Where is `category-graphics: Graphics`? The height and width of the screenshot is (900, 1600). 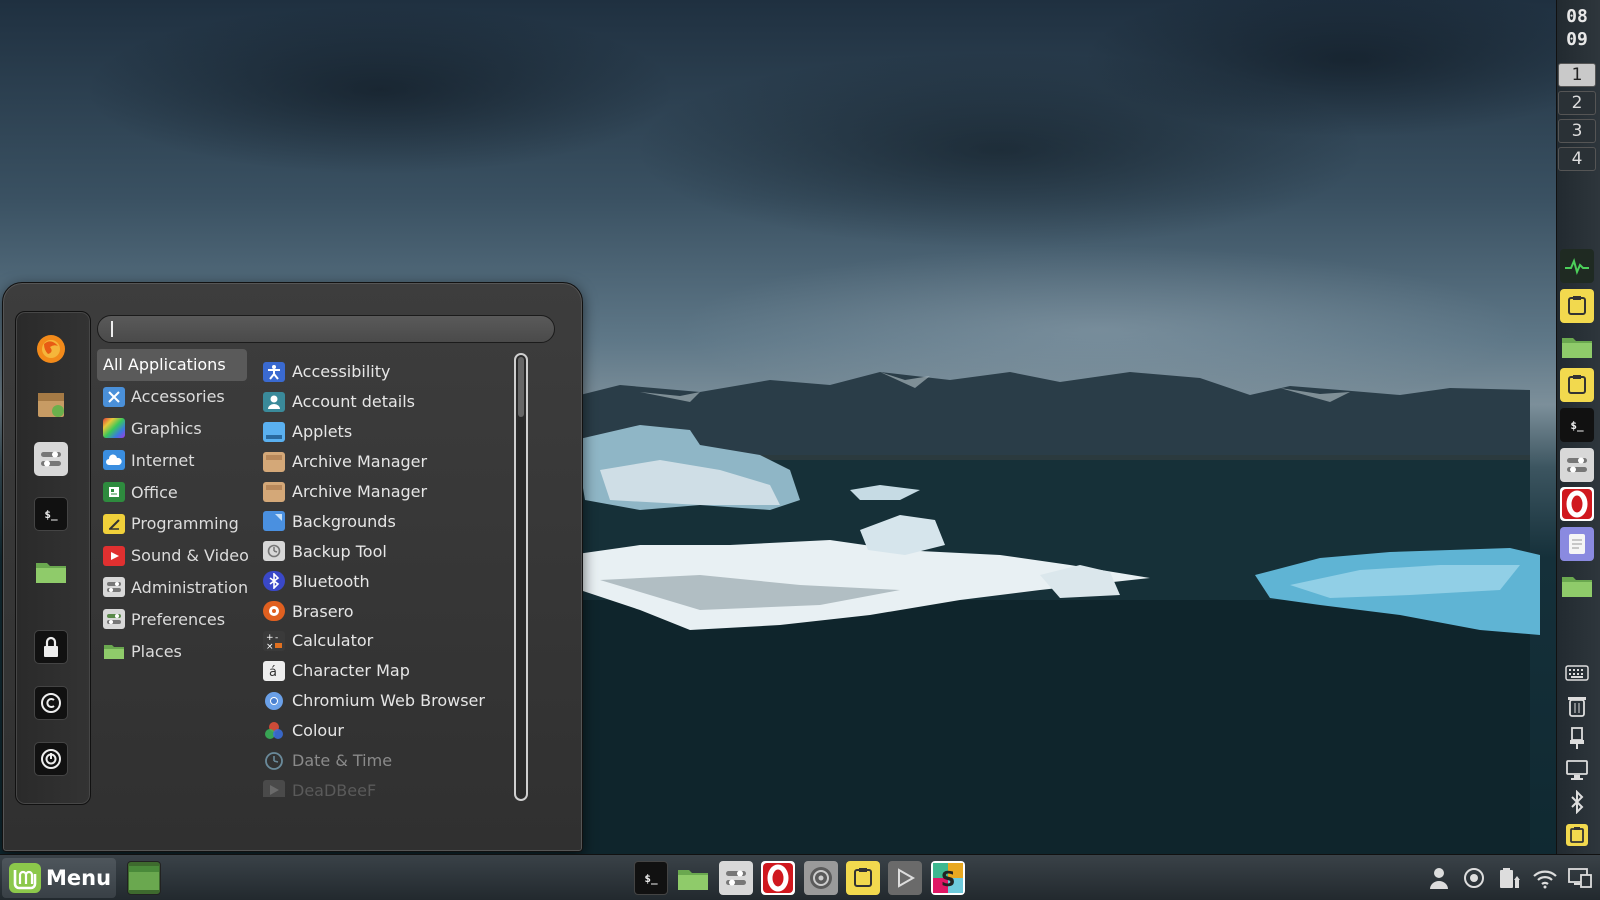
category-graphics: Graphics is located at coordinates (177, 429).